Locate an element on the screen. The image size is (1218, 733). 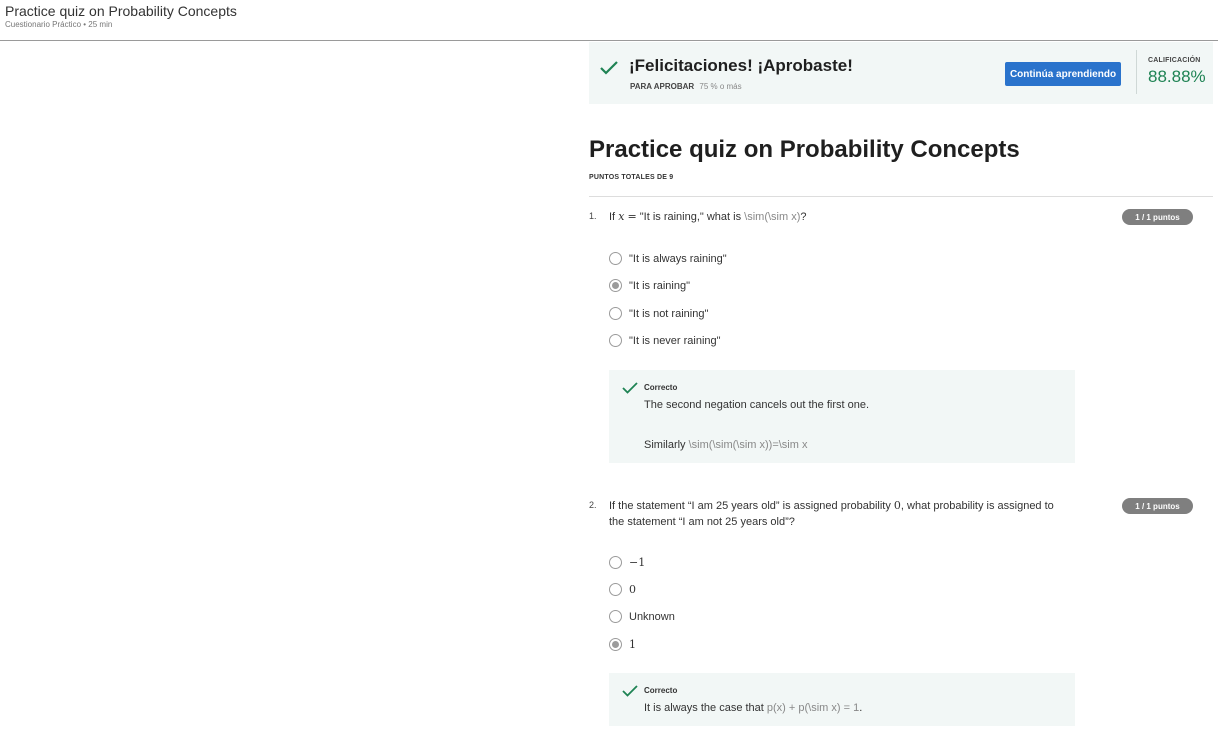
question-text-part: "It is raining," what is is located at coordinates (690, 217).